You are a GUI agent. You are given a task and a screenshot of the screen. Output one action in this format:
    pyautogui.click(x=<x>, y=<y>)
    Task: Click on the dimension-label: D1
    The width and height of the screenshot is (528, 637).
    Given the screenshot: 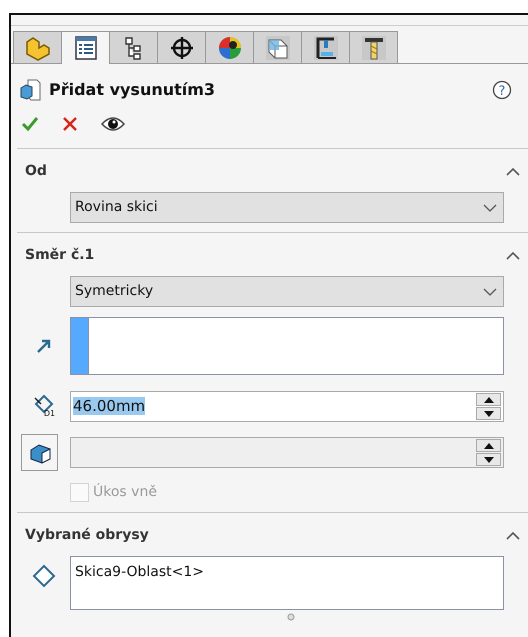 What is the action you would take?
    pyautogui.click(x=50, y=414)
    